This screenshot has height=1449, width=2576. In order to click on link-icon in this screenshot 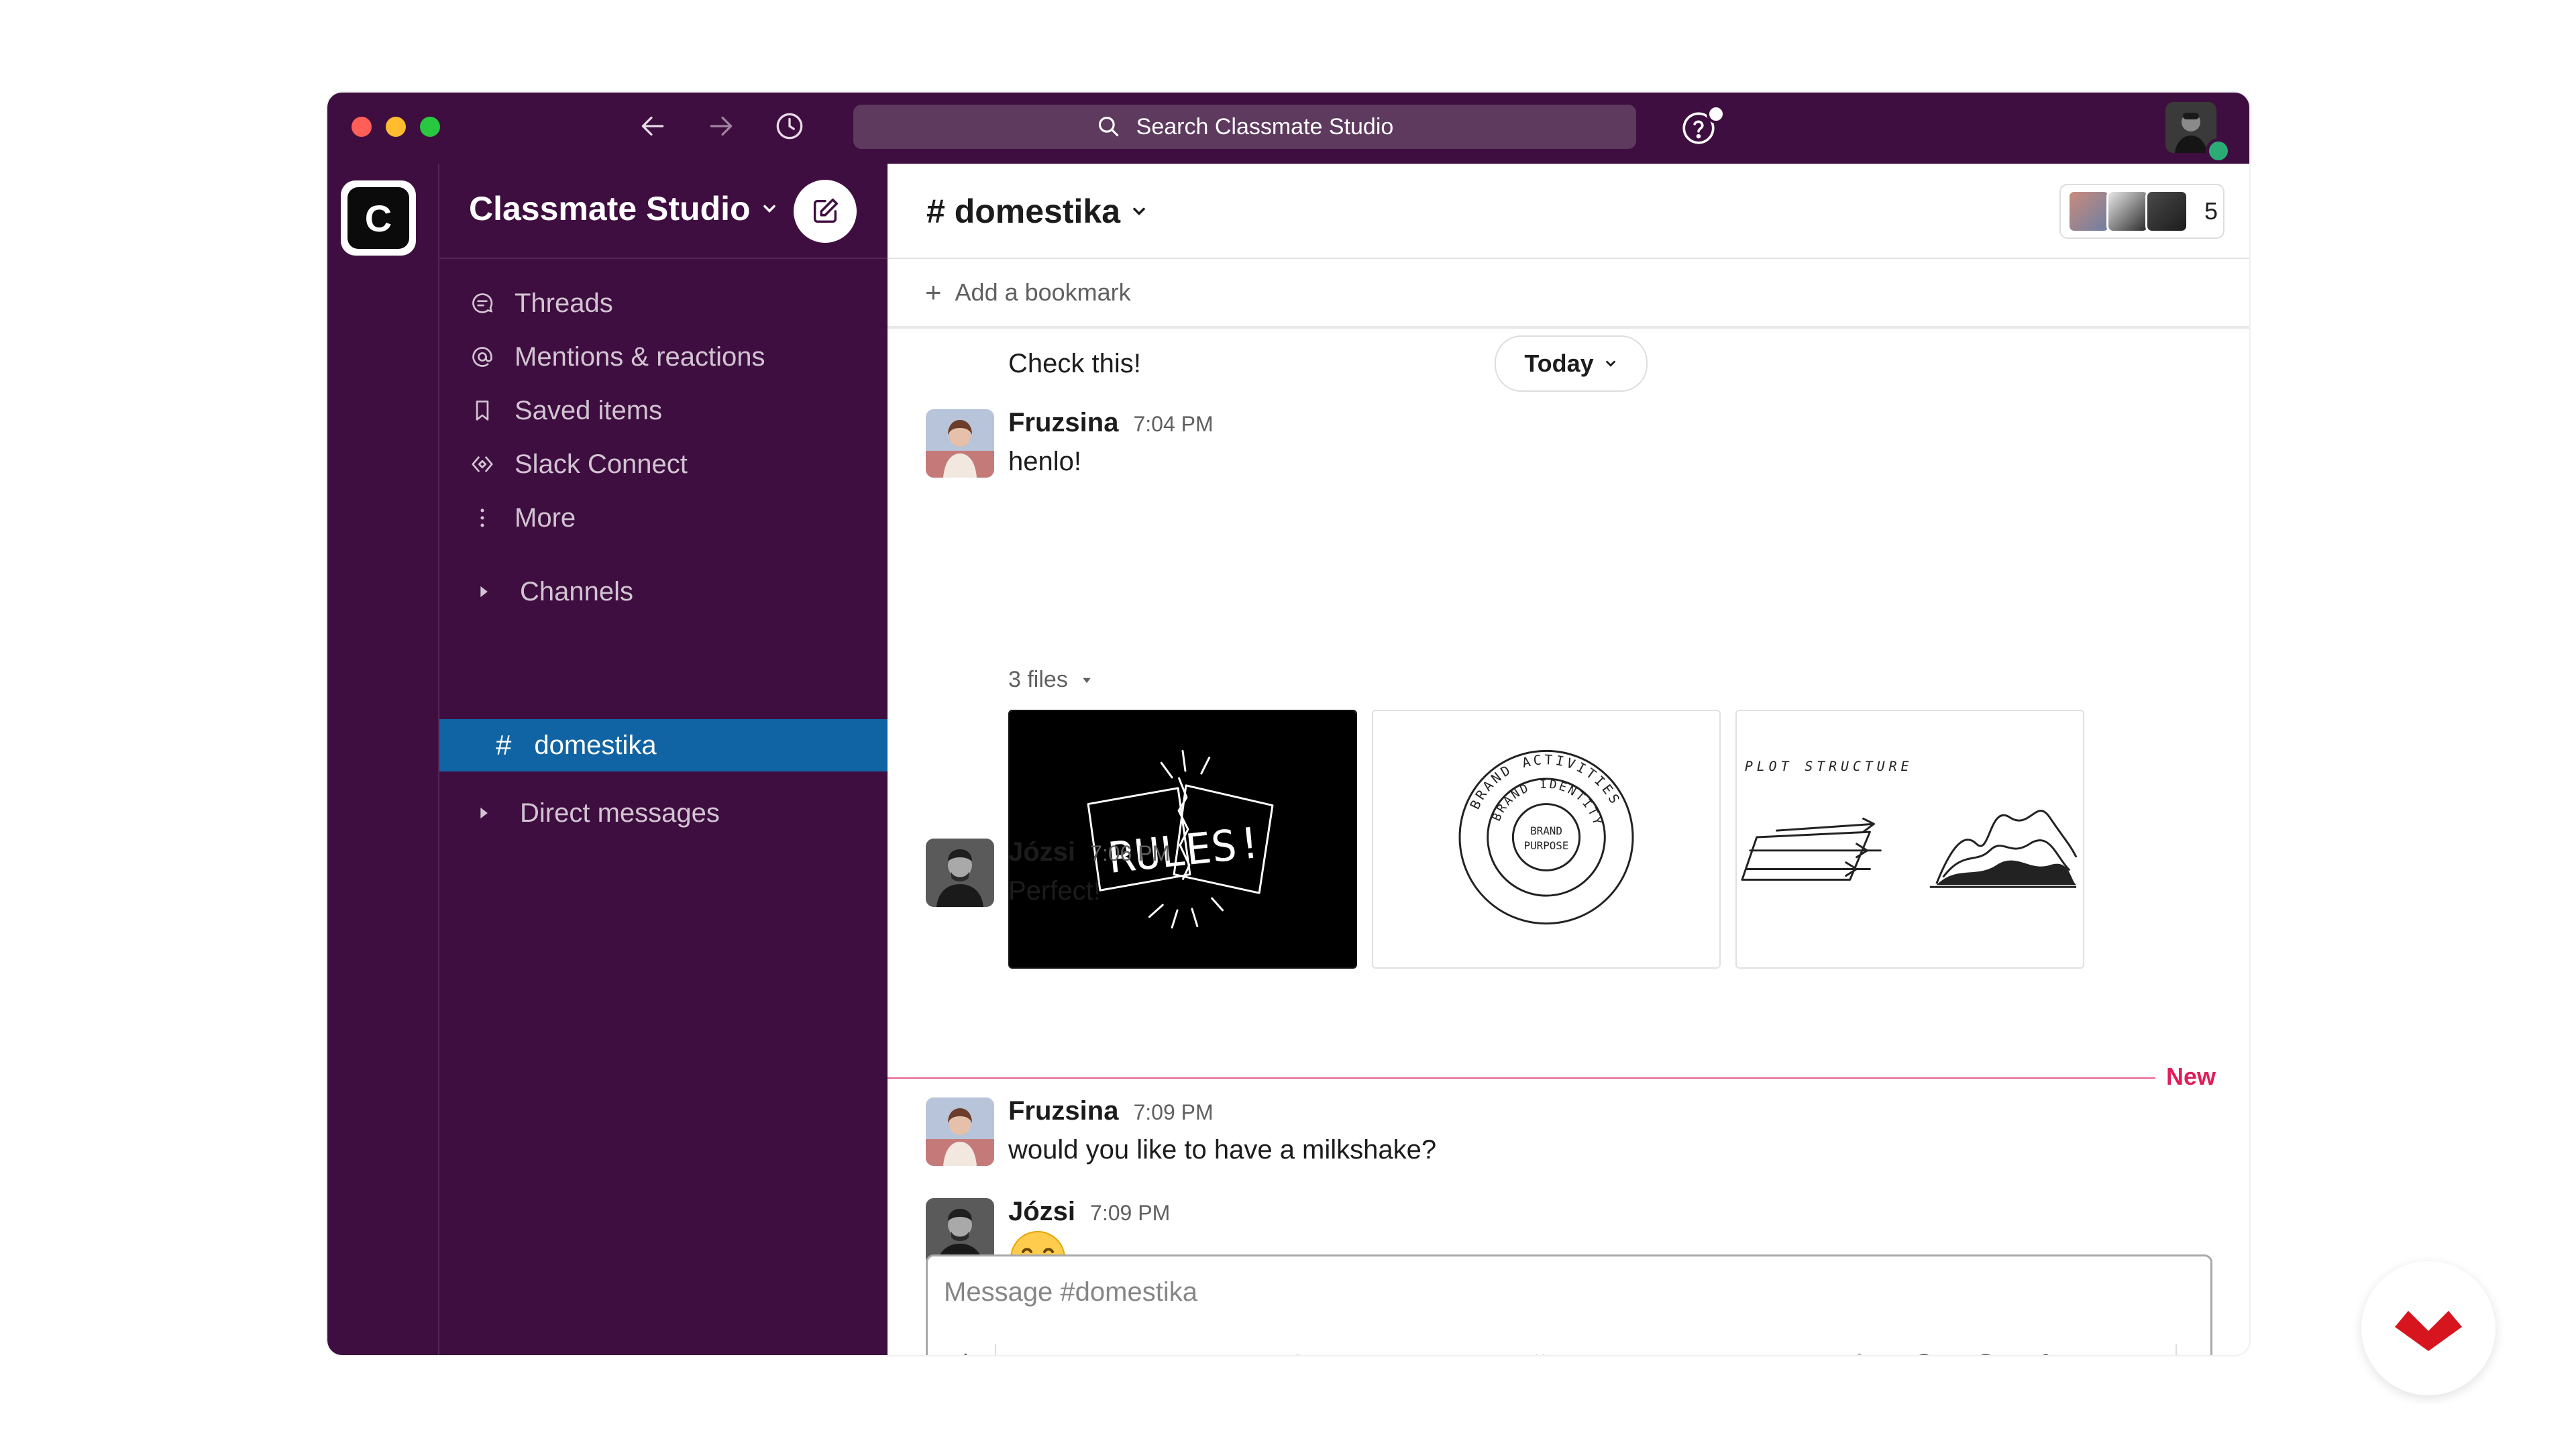, I will do `click(1293, 1351)`.